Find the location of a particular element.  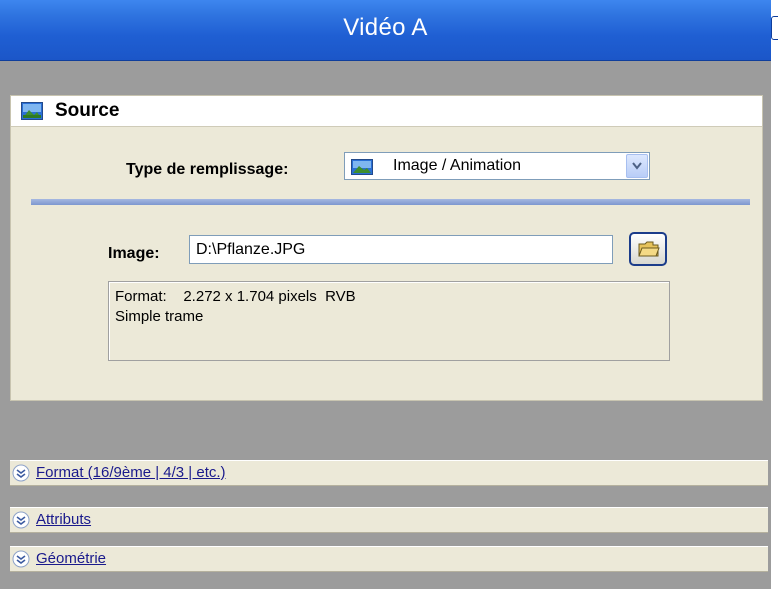

window-title: Vidéo A is located at coordinates (385, 27).